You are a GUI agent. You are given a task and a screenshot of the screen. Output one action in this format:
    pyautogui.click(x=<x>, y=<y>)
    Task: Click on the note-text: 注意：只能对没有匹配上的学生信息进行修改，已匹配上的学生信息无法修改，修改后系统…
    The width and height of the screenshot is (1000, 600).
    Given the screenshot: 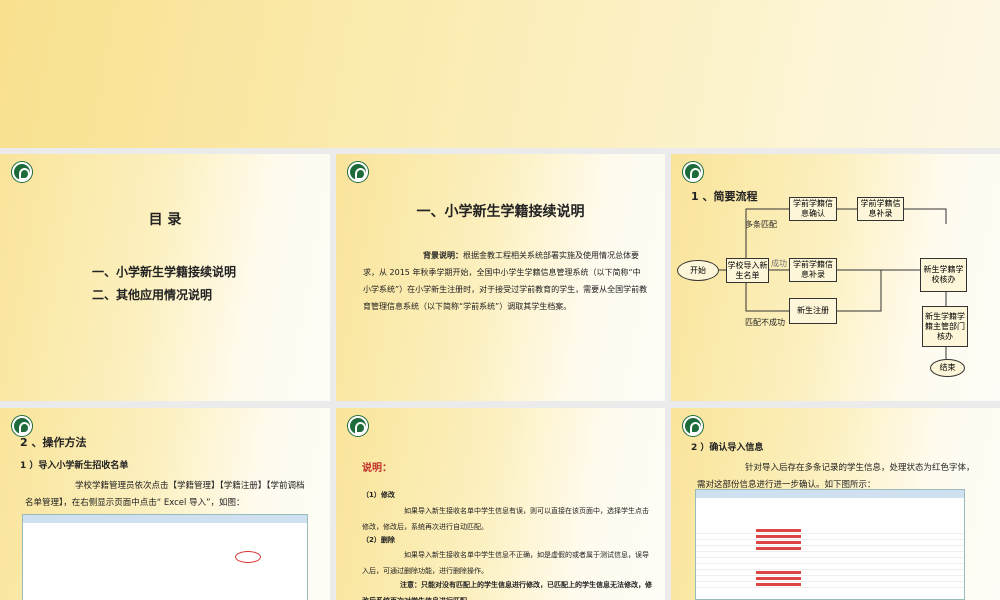 What is the action you would take?
    pyautogui.click(x=507, y=590)
    